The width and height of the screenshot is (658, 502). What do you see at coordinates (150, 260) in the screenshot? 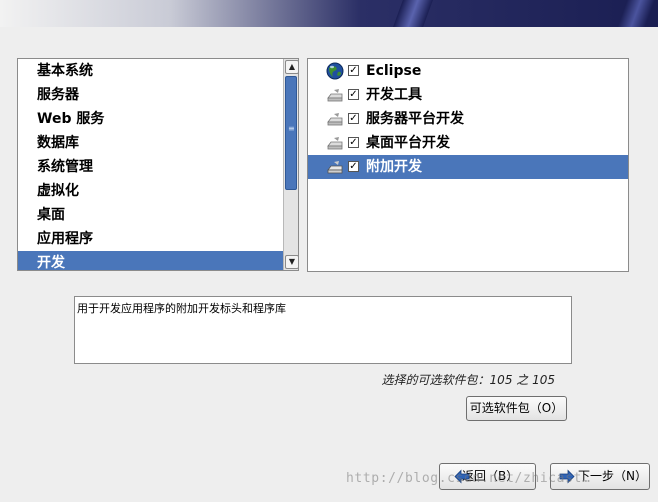
I see `group-item-development: 开发` at bounding box center [150, 260].